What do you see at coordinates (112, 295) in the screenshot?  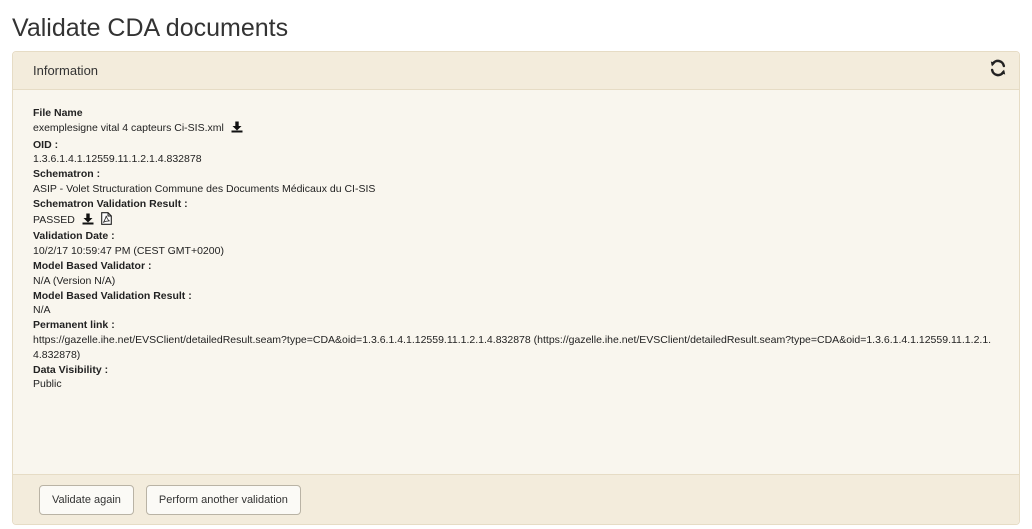 I see `model-result-label: Model Based Validation Result :` at bounding box center [112, 295].